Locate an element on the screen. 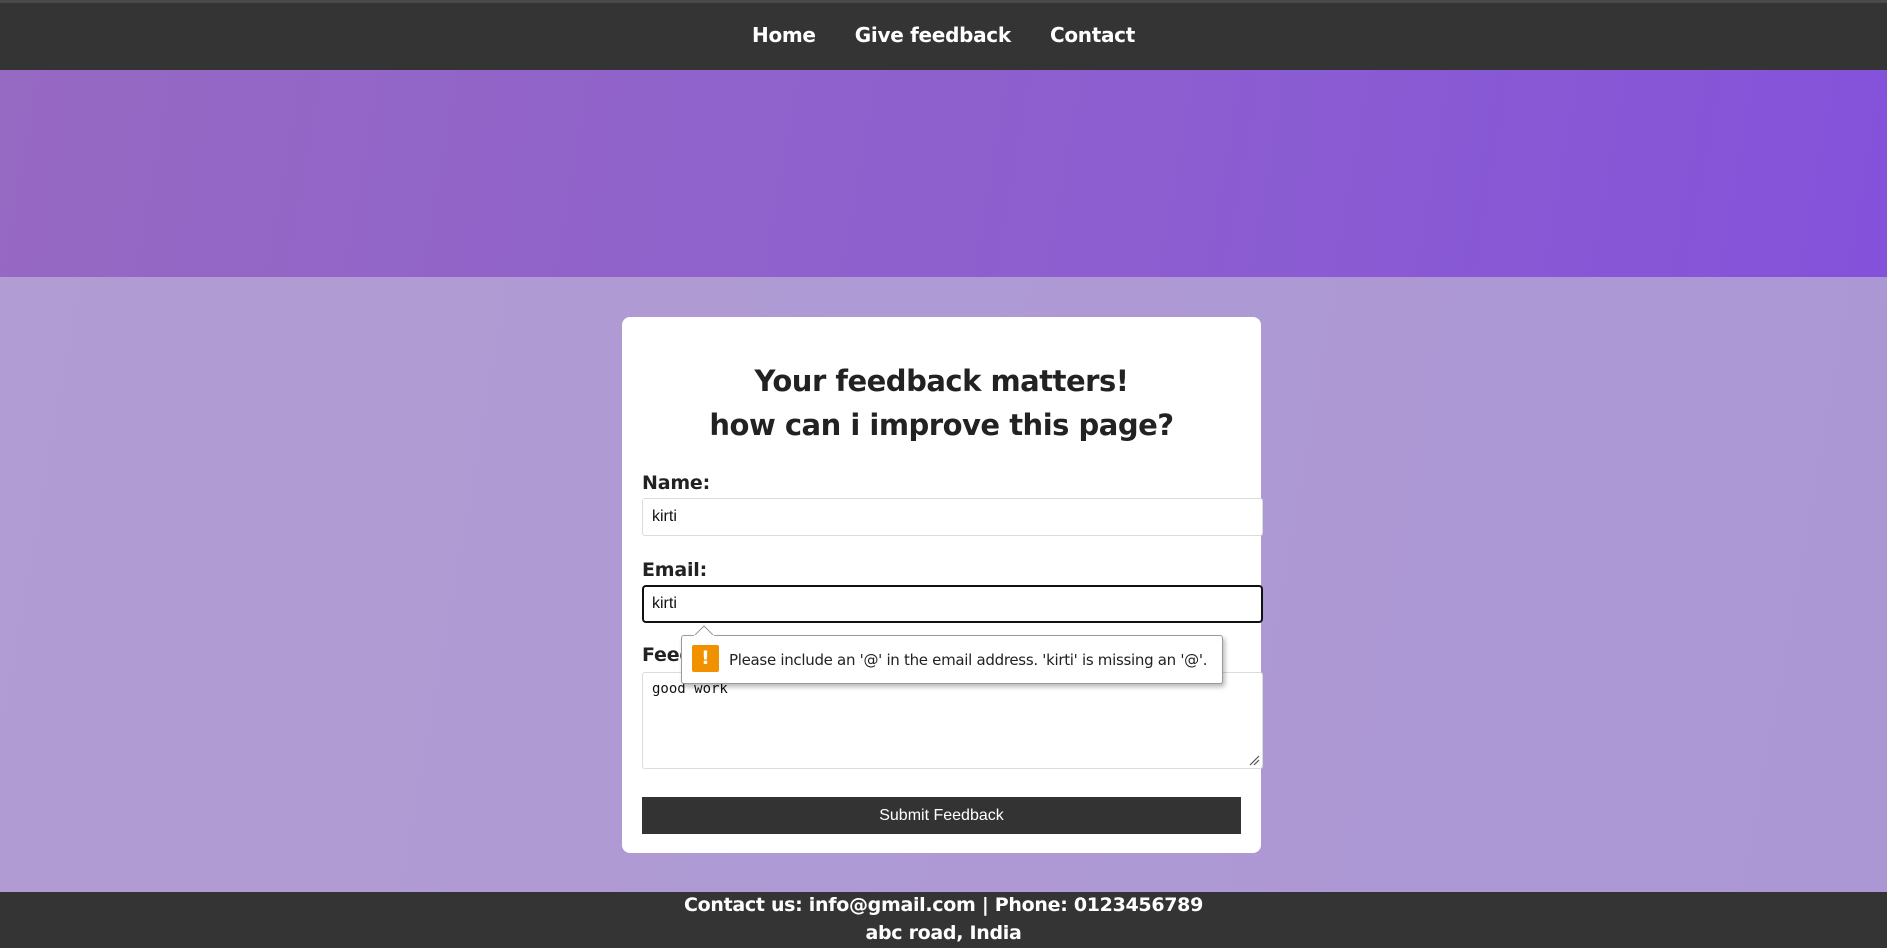 The image size is (1887, 948). form-heading-line2: how can i improve this page? is located at coordinates (941, 425).